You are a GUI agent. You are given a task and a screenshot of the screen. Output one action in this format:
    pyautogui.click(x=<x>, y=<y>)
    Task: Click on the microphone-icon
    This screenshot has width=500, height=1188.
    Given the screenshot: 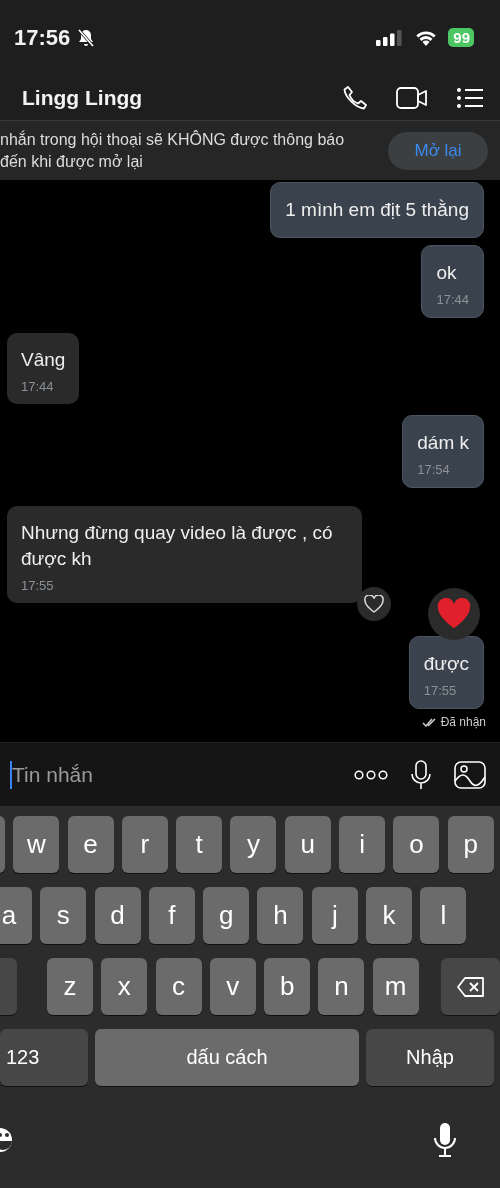 What is the action you would take?
    pyautogui.click(x=421, y=774)
    